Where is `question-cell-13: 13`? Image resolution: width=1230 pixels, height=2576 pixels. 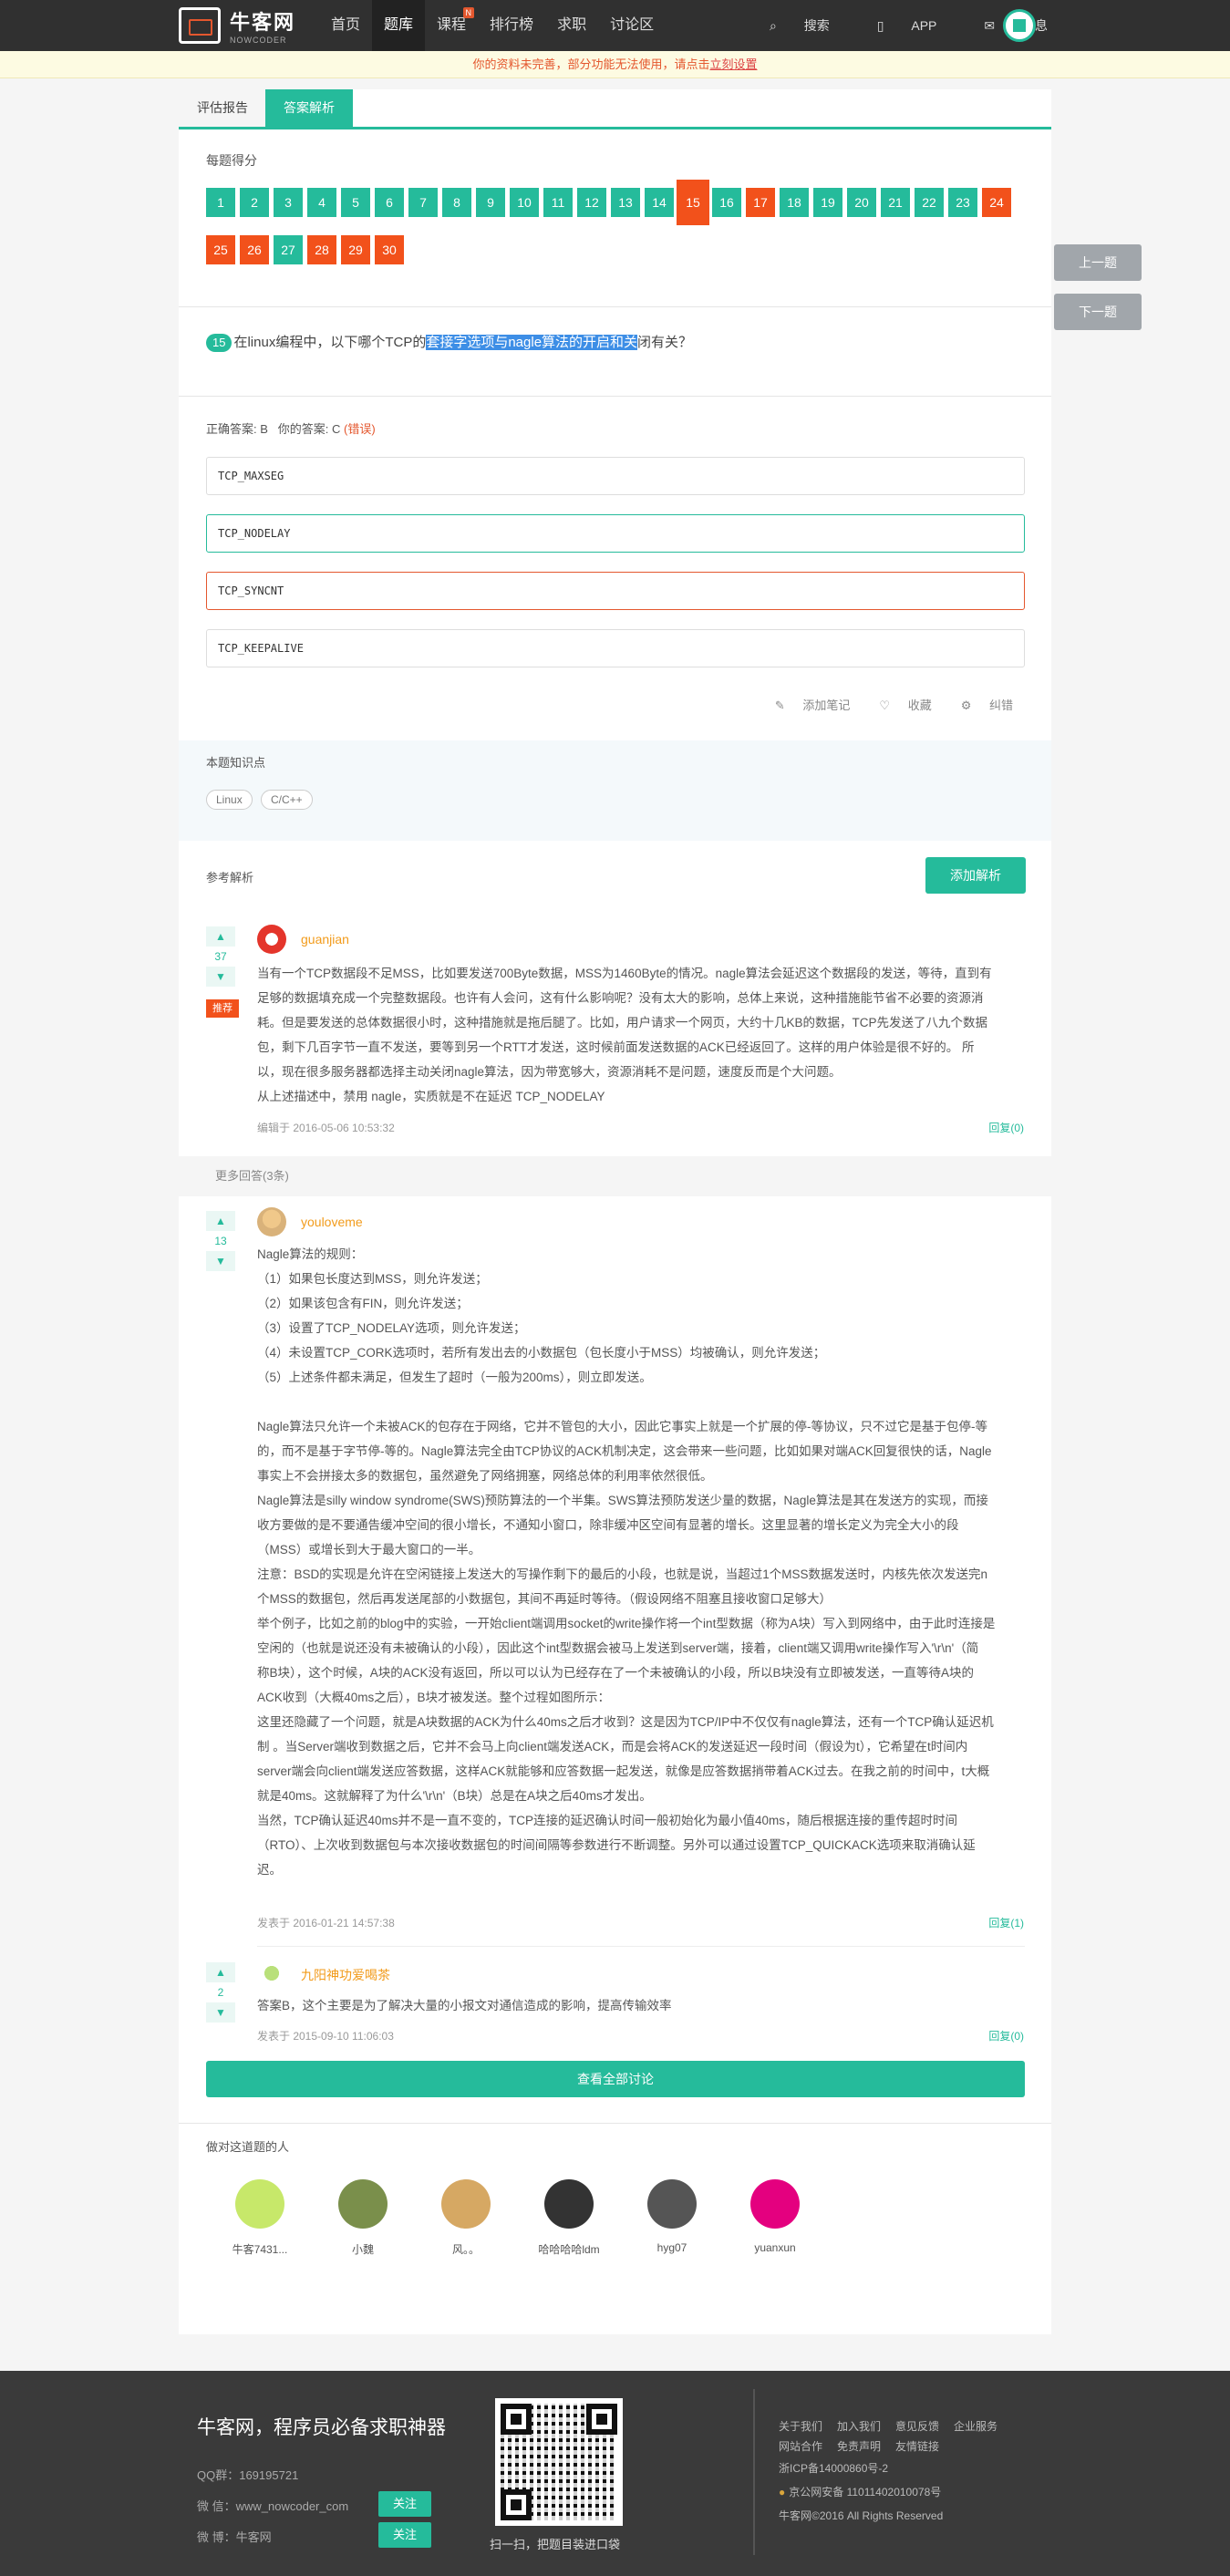
question-cell-13: 13 is located at coordinates (625, 202).